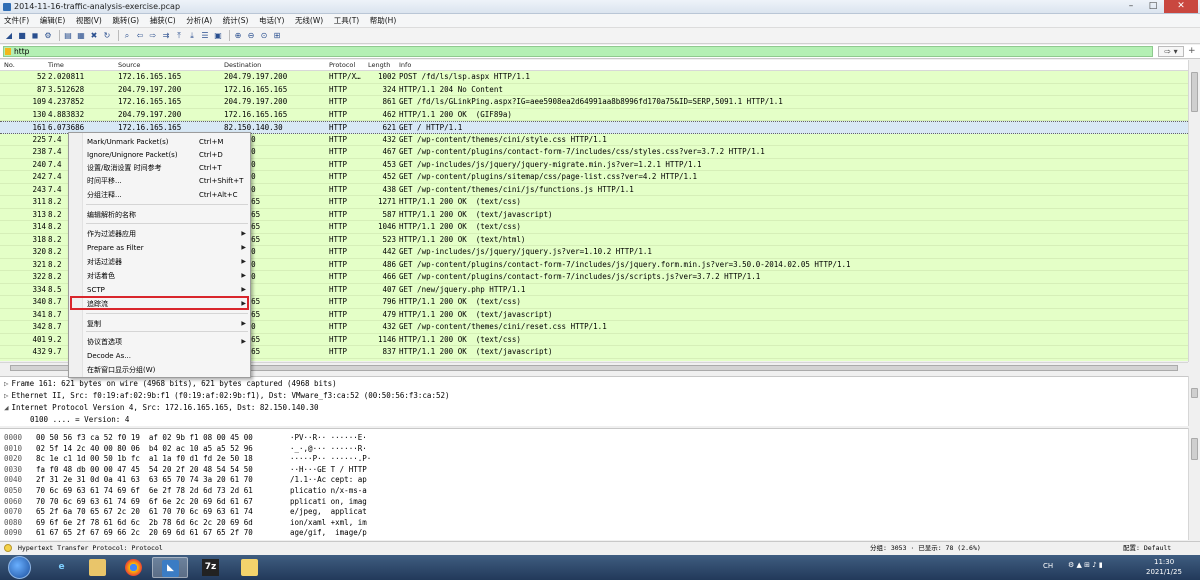 Image resolution: width=1200 pixels, height=580 pixels. I want to click on detail-ipv4-version: 0100 .... = Version: 4, so click(79, 420).